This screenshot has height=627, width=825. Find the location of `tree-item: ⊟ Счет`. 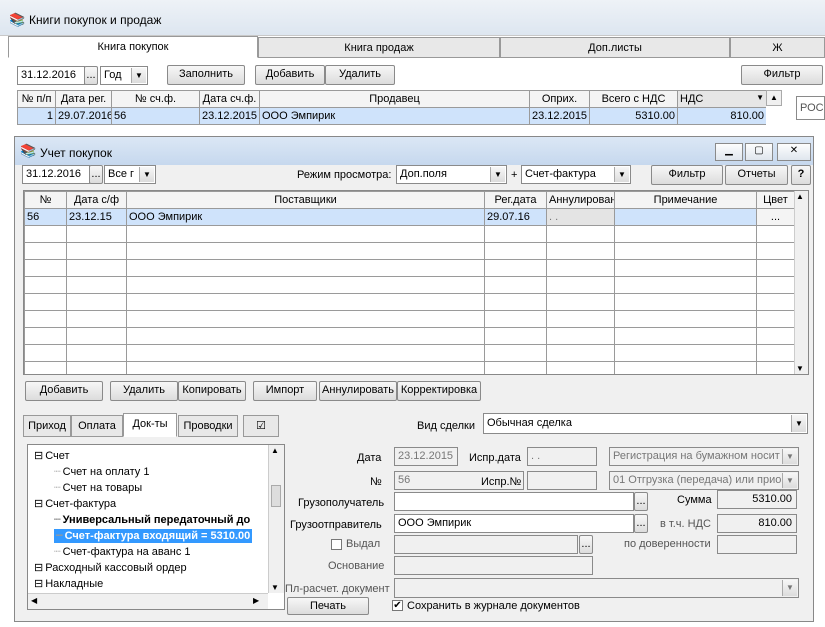

tree-item: ⊟ Счет is located at coordinates (52, 456).